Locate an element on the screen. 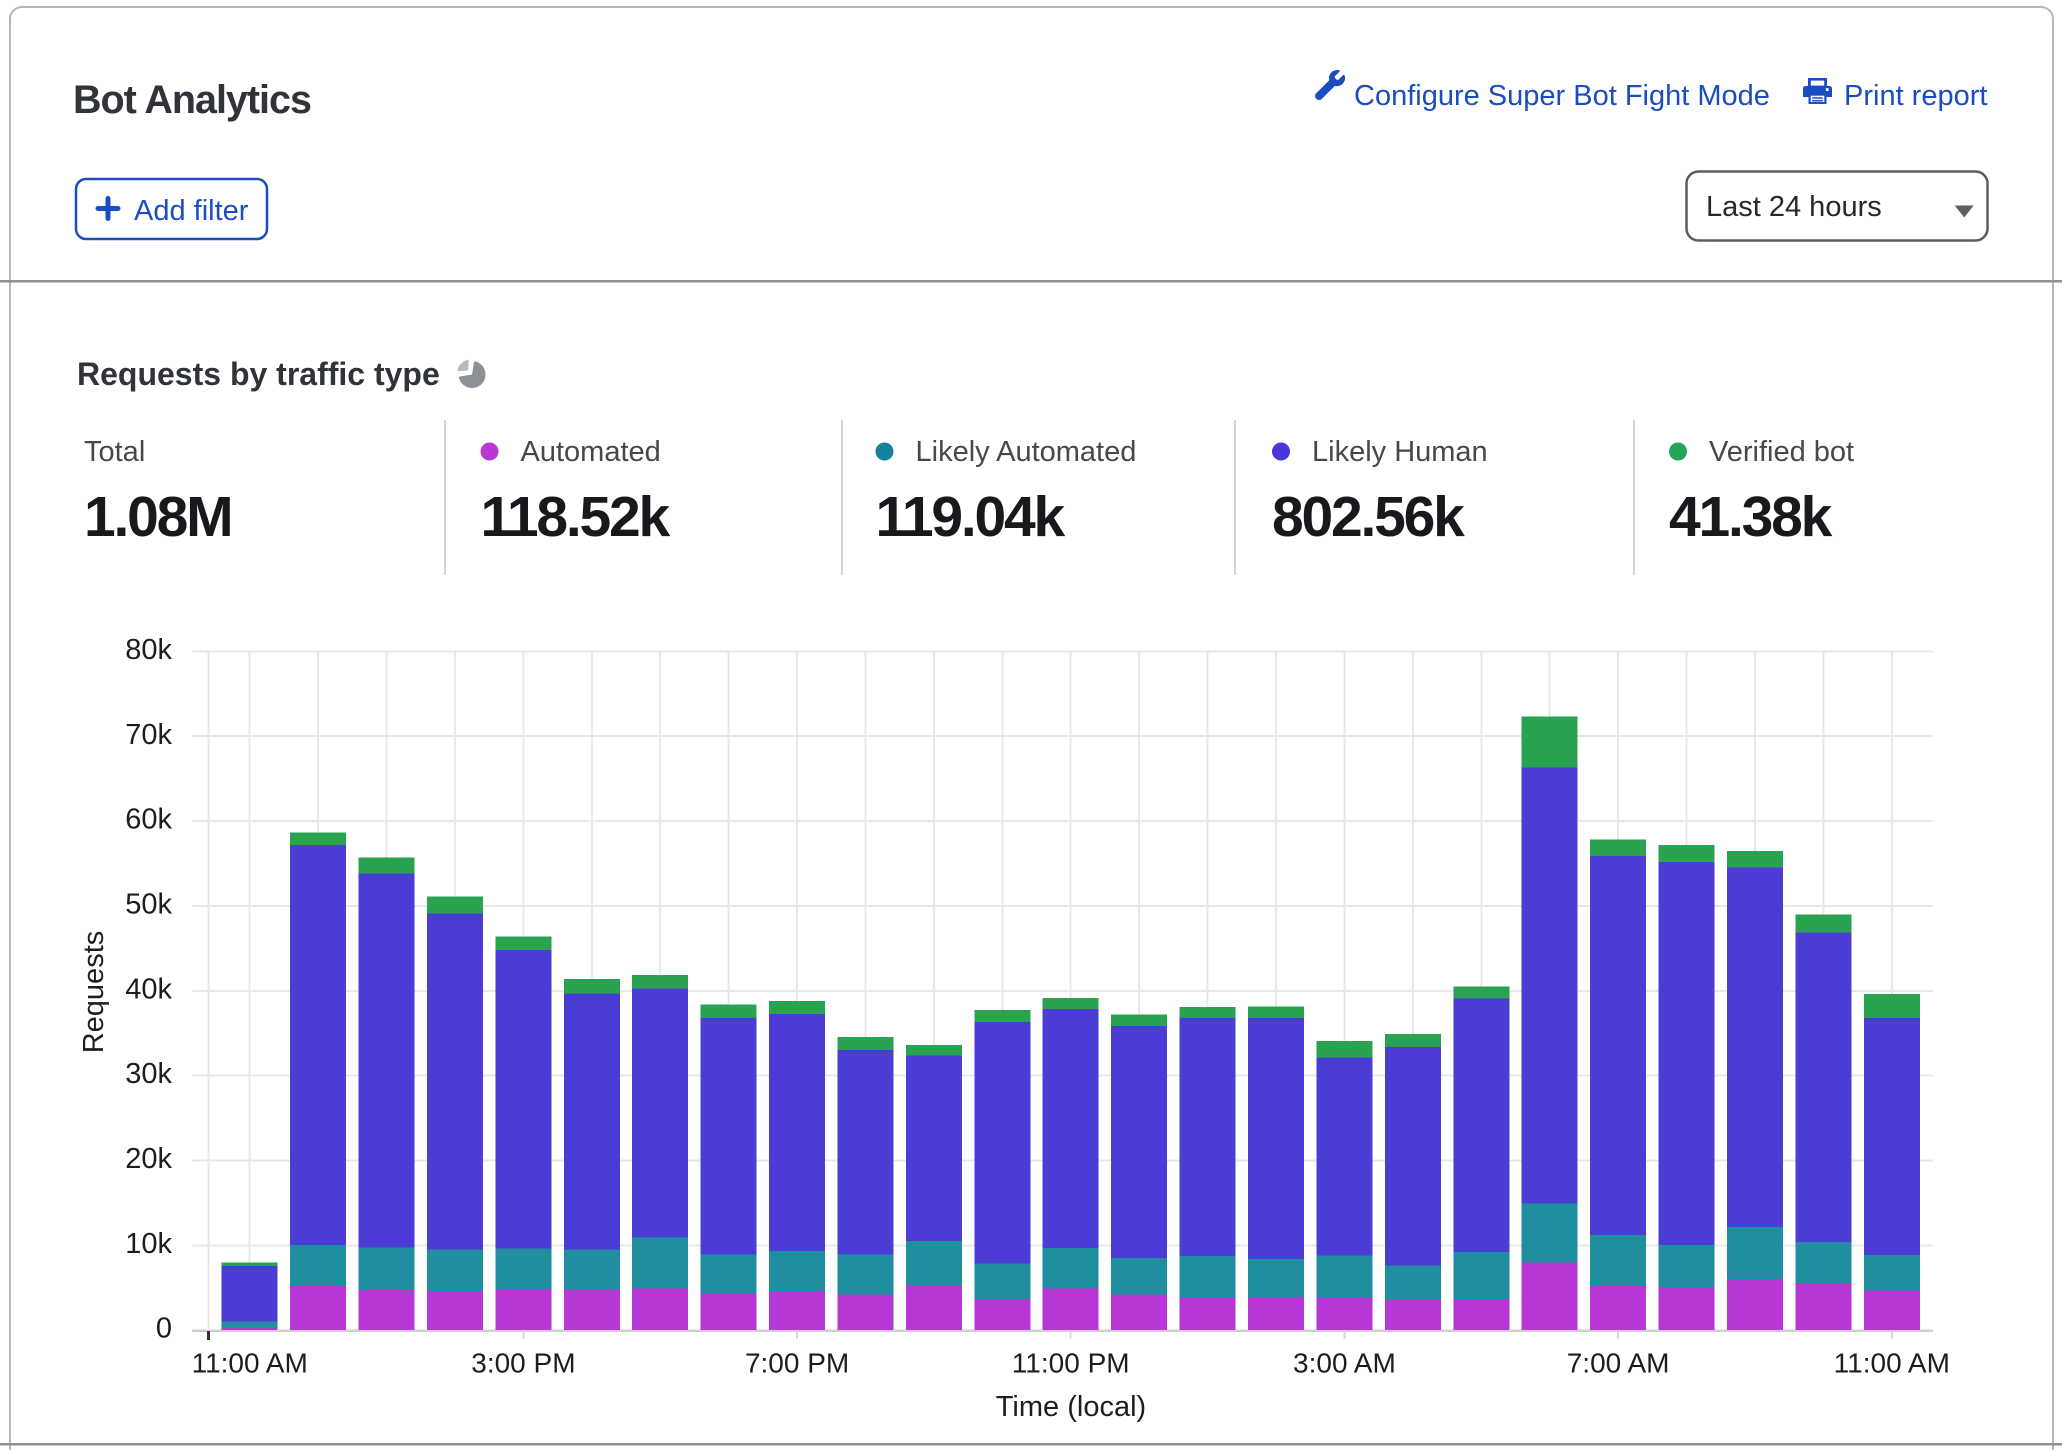 Image resolution: width=2062 pixels, height=1450 pixels. svg-text: 40k is located at coordinates (148, 989).